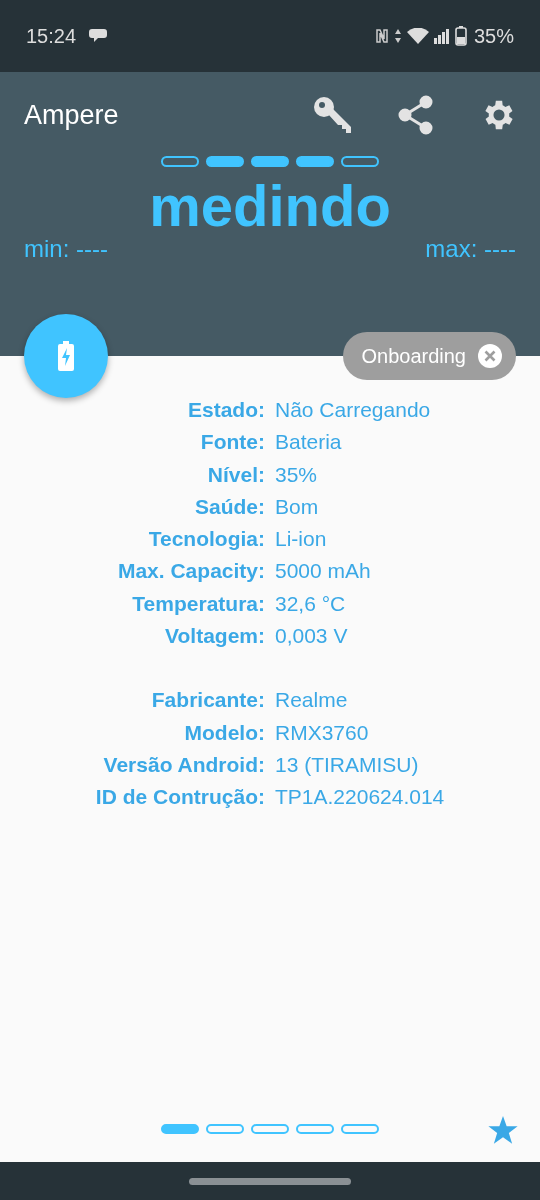  Describe the element at coordinates (429, 356) in the screenshot. I see `onboarding-chip: Onboarding` at that location.